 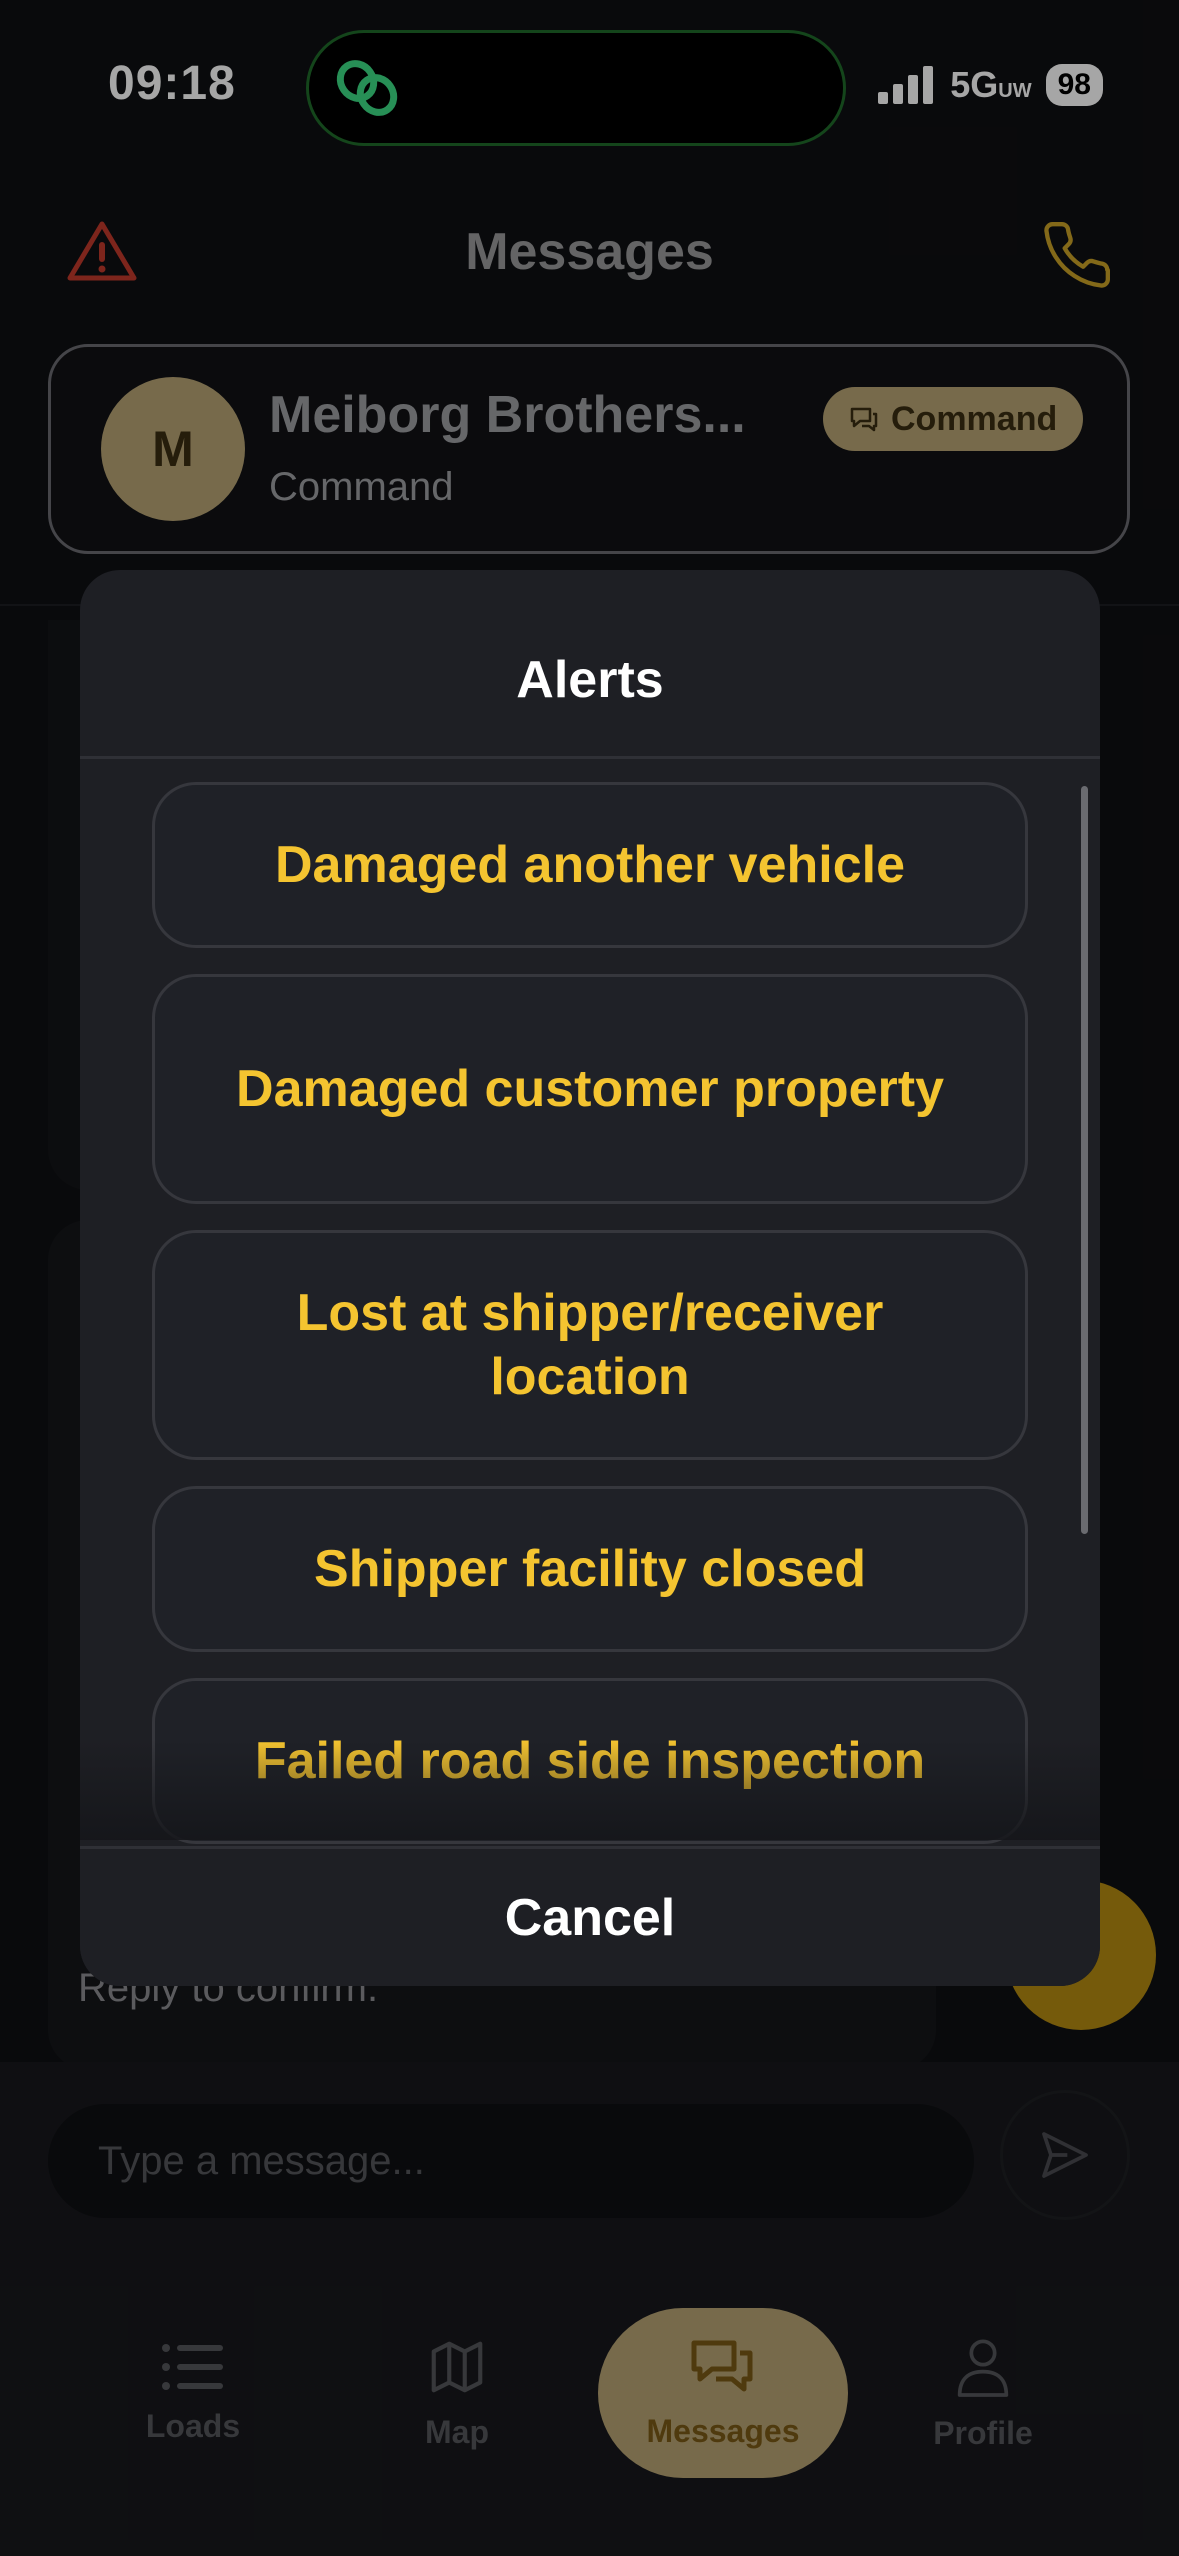 What do you see at coordinates (590, 757) in the screenshot?
I see `sheet-divider` at bounding box center [590, 757].